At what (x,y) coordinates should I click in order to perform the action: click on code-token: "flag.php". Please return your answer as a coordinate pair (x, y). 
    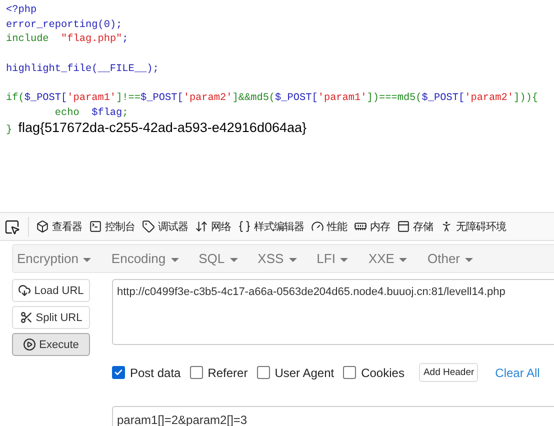
    Looking at the image, I should click on (91, 39).